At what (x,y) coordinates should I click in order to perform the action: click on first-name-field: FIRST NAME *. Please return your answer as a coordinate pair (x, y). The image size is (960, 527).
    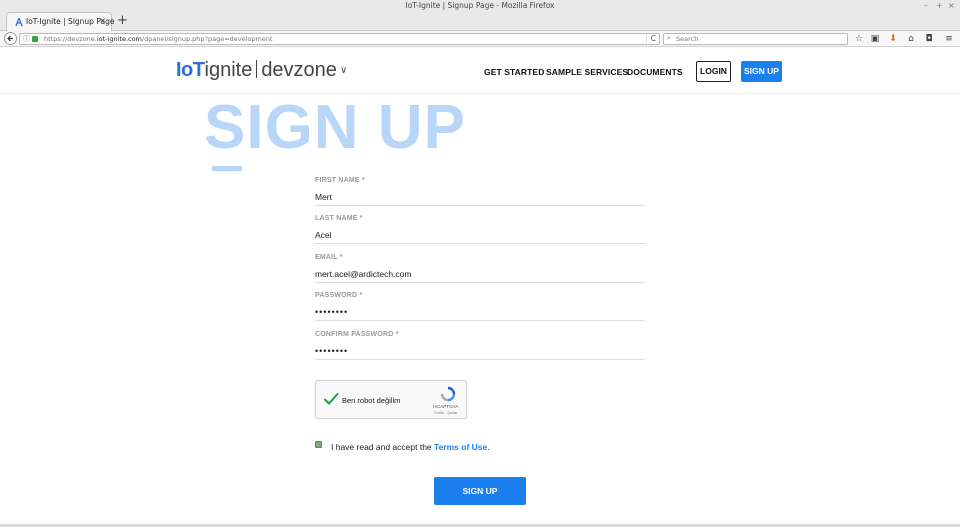
    Looking at the image, I should click on (480, 193).